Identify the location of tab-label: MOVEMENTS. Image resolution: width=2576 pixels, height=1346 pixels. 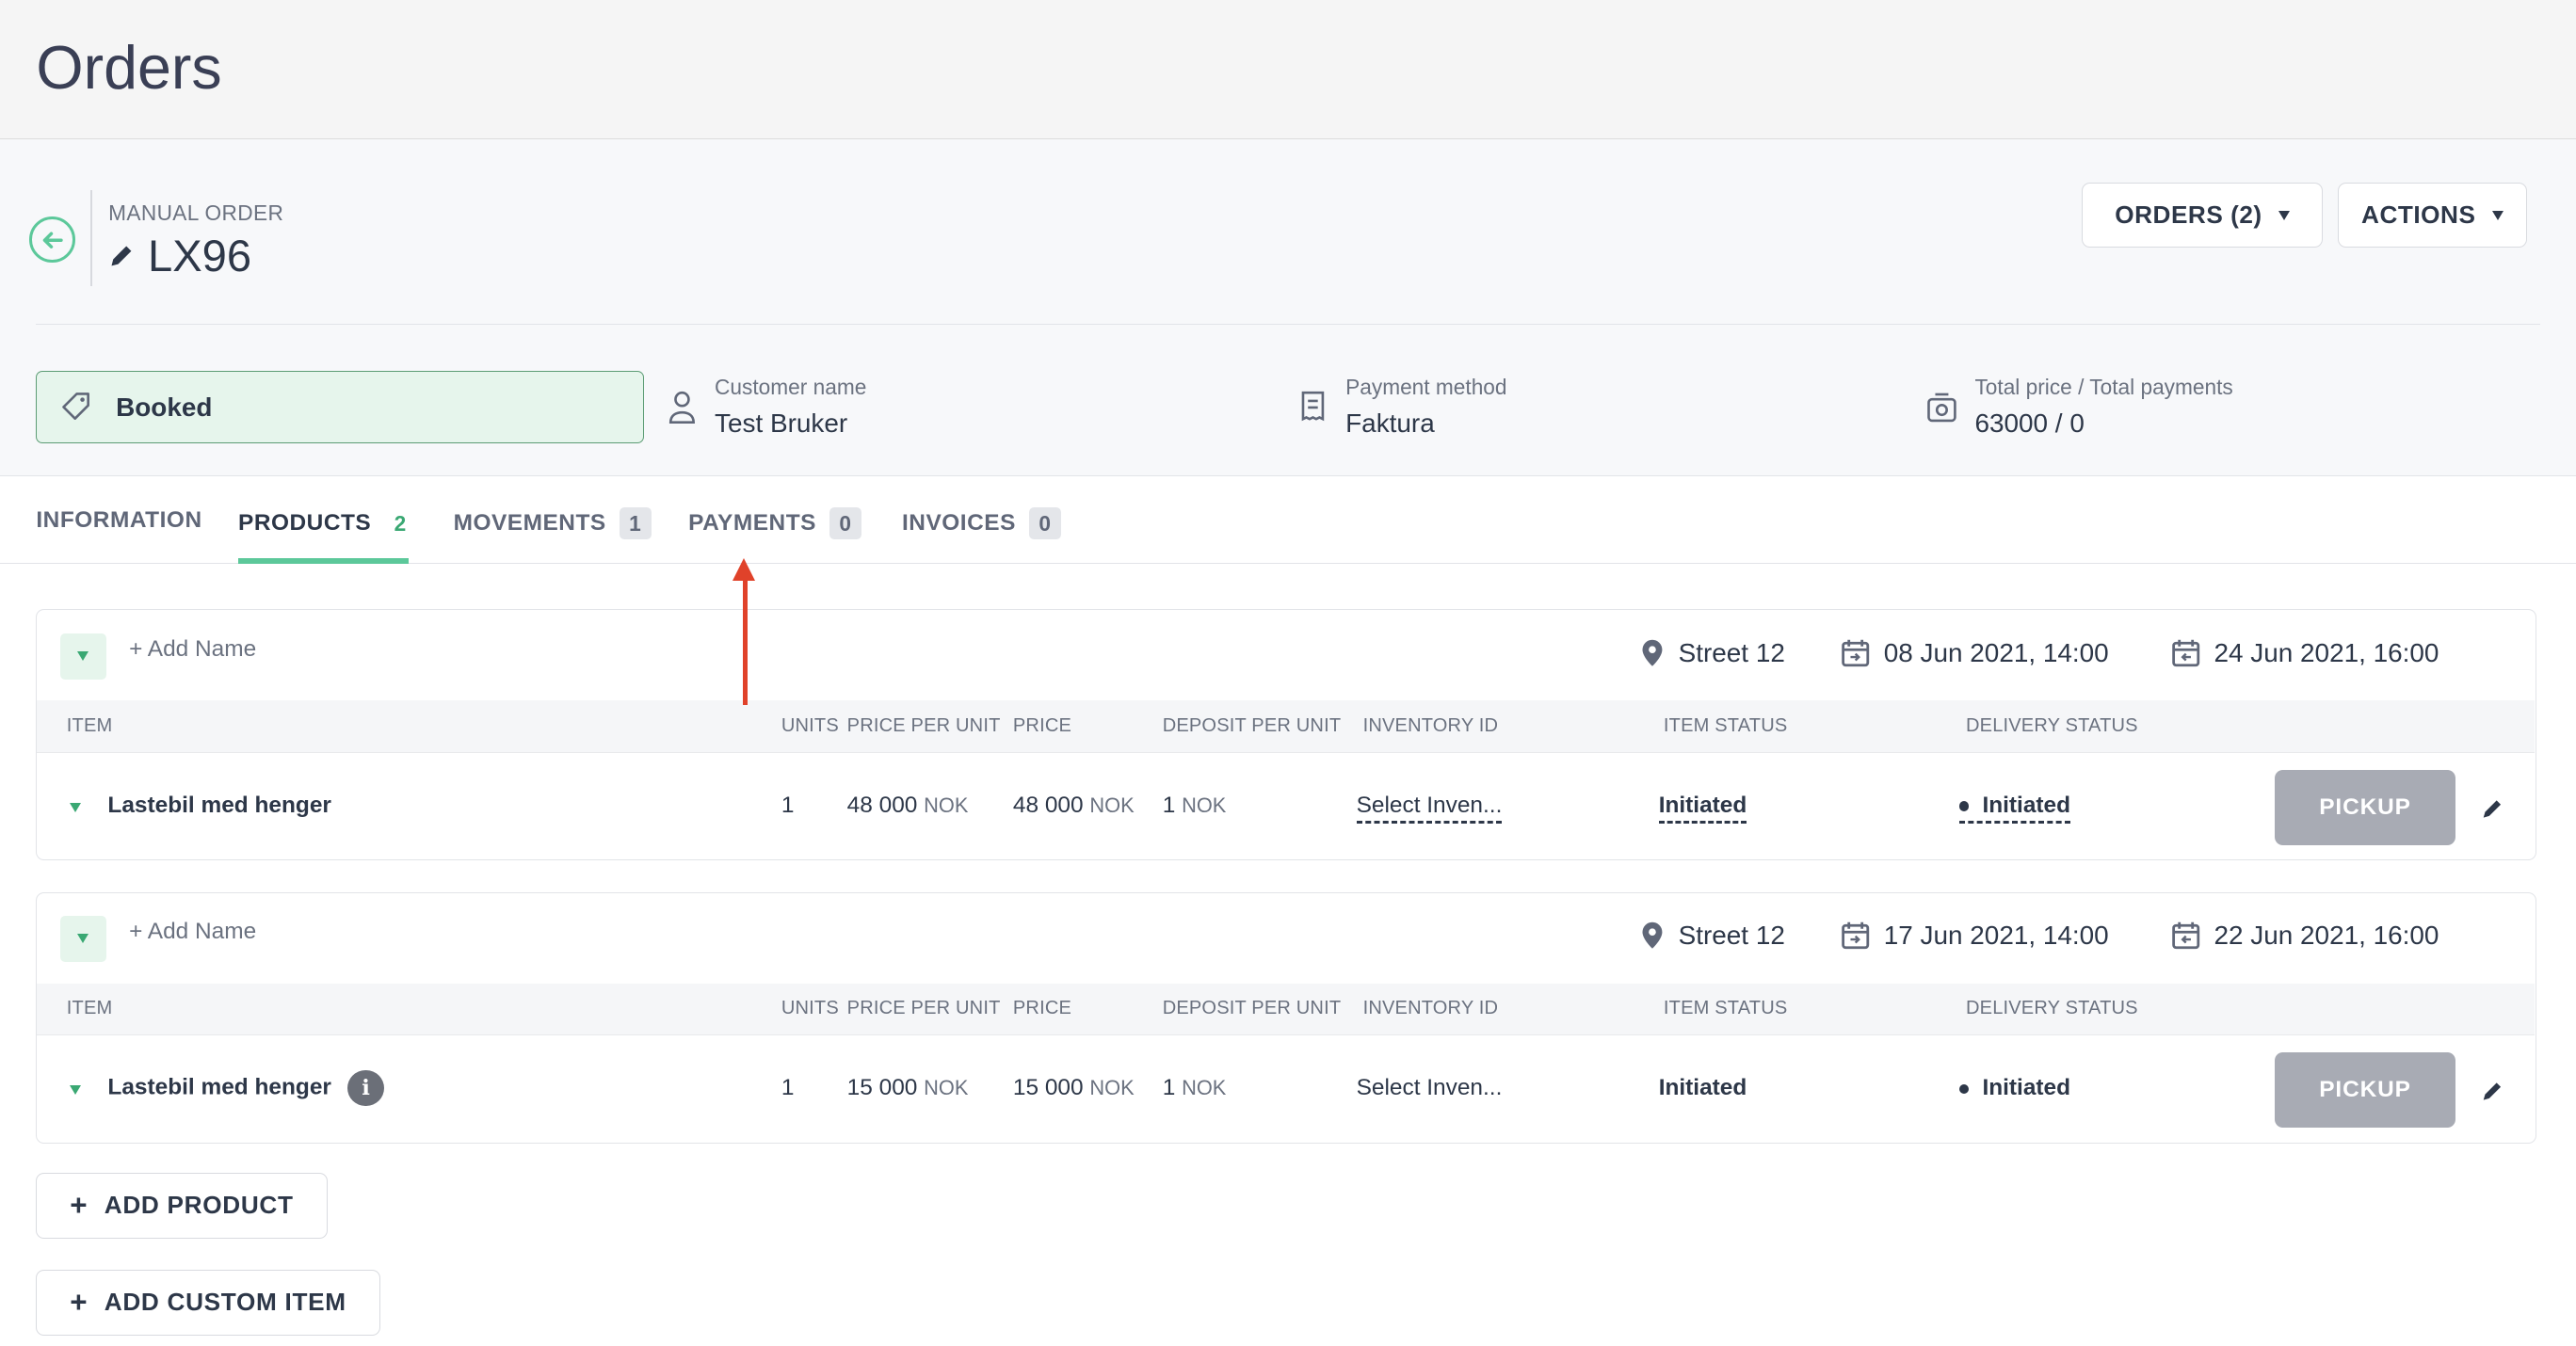
(529, 523).